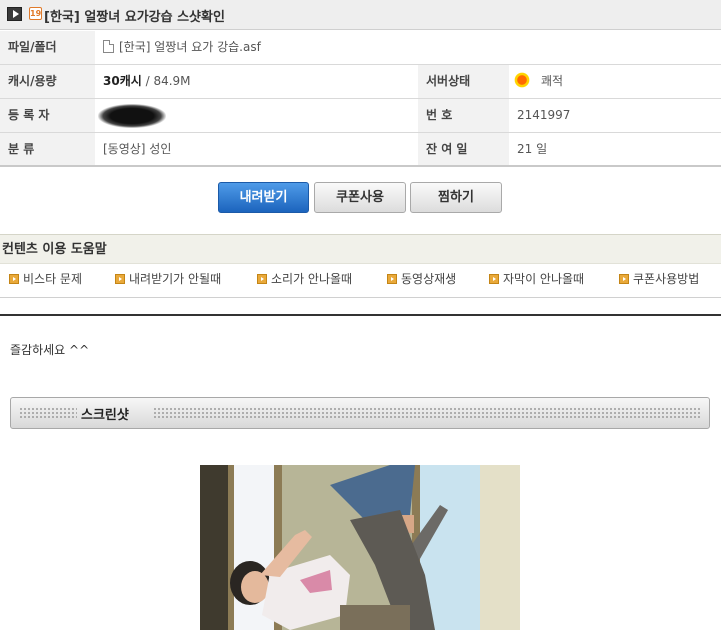  Describe the element at coordinates (552, 81) in the screenshot. I see `status-text: 쾌적` at that location.